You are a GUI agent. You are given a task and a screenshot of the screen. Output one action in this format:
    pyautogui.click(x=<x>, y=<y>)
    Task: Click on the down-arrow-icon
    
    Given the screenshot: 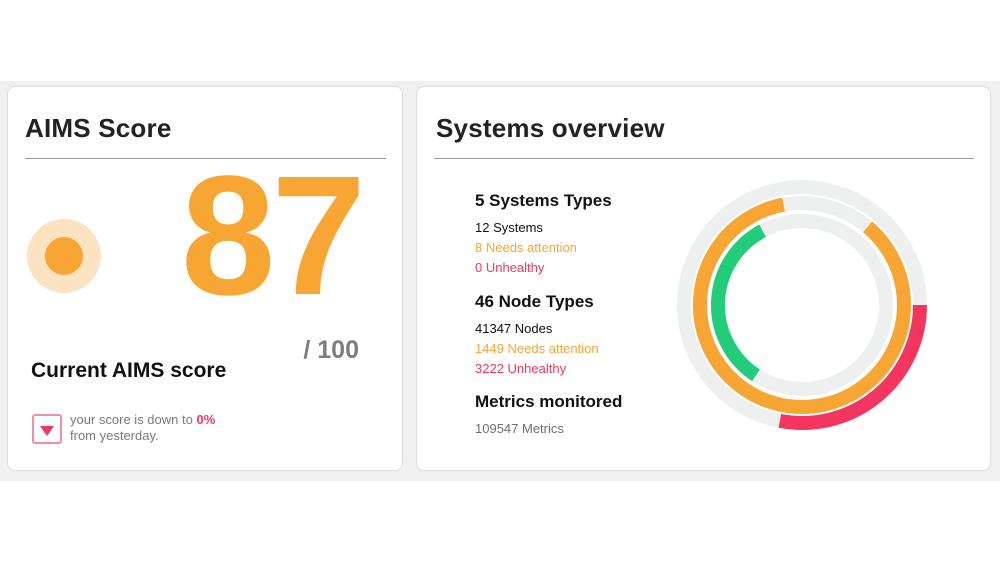 What is the action you would take?
    pyautogui.click(x=47, y=431)
    